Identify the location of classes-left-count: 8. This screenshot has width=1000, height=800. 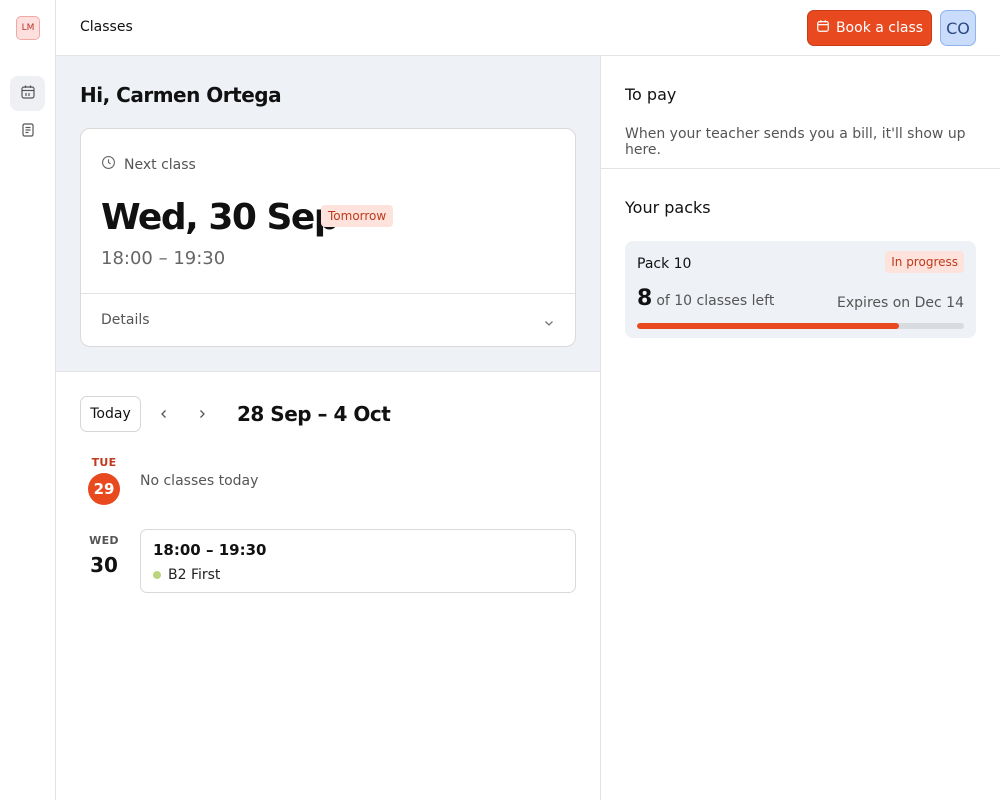
(645, 298).